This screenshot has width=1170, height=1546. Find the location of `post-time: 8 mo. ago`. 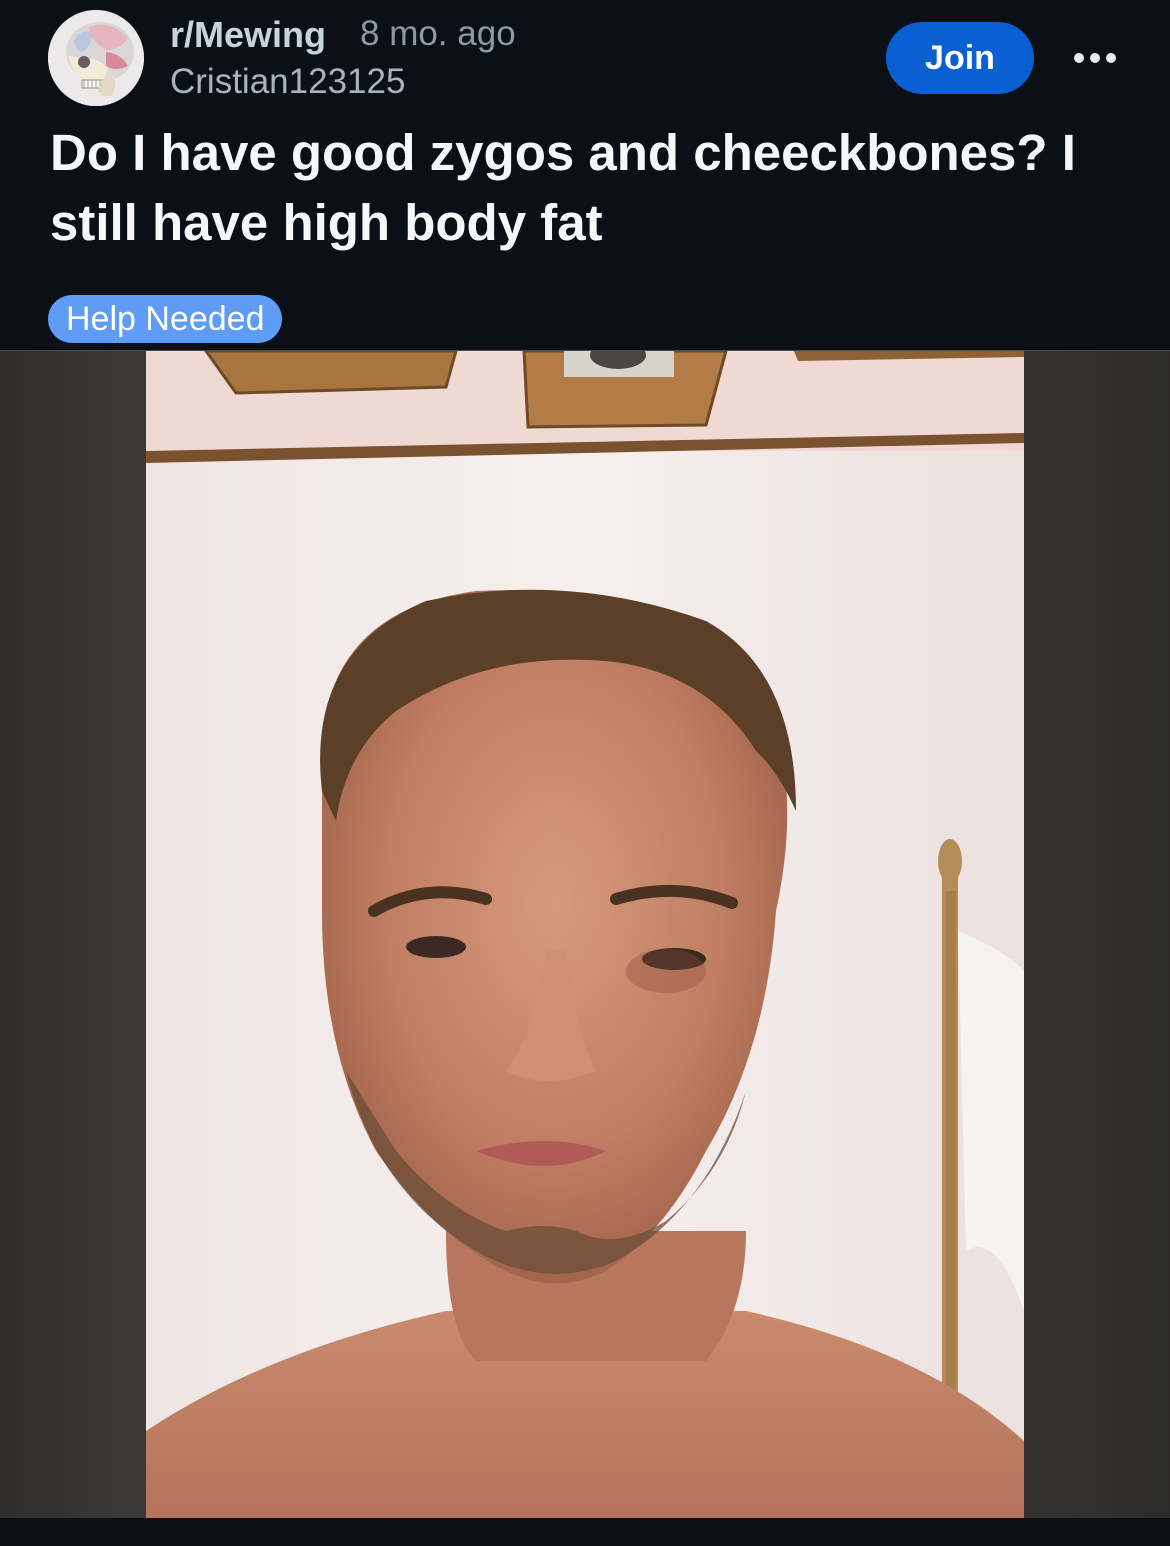

post-time: 8 mo. ago is located at coordinates (438, 33).